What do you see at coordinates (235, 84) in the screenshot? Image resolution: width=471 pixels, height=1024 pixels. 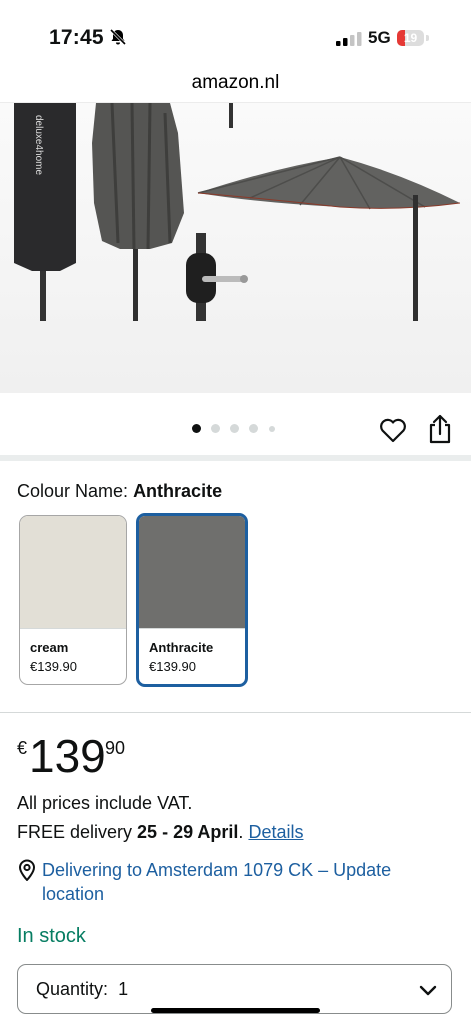 I see `address-bar: amazon.nl` at bounding box center [235, 84].